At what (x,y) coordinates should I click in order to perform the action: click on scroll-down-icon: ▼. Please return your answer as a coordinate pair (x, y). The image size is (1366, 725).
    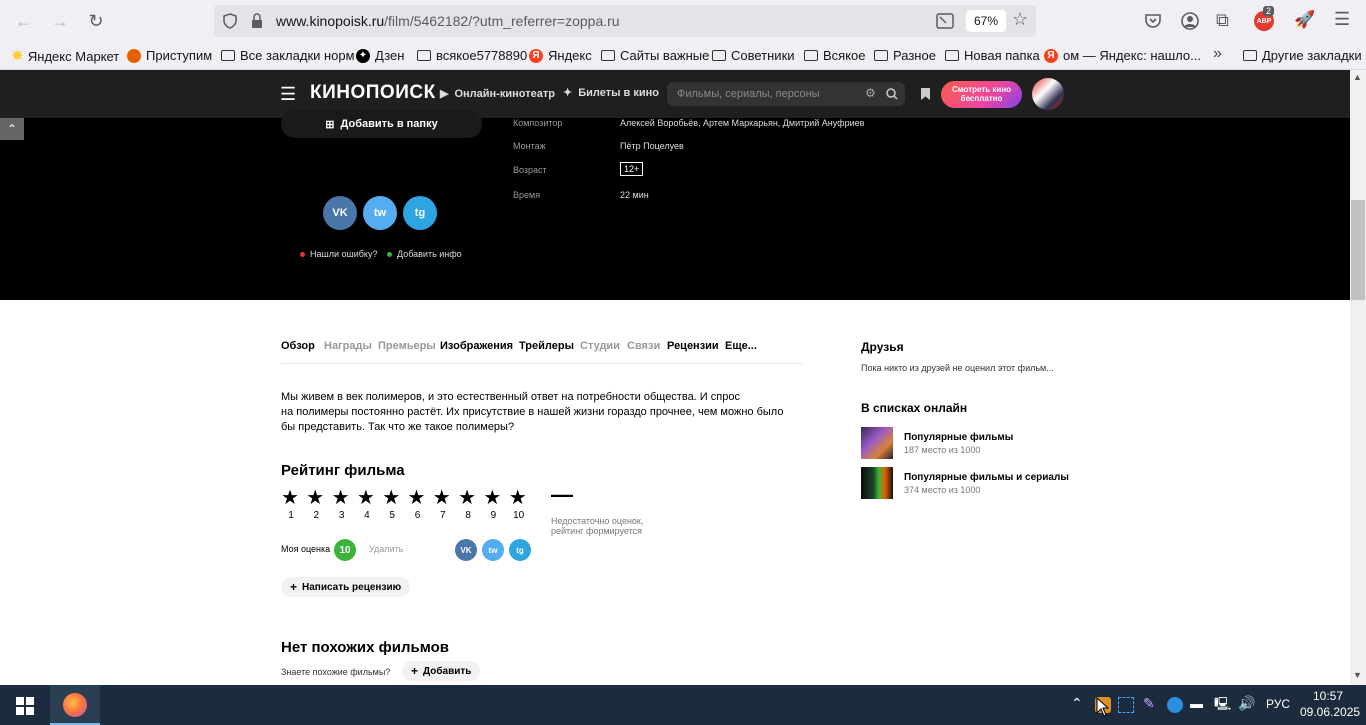
    Looking at the image, I should click on (1357, 675).